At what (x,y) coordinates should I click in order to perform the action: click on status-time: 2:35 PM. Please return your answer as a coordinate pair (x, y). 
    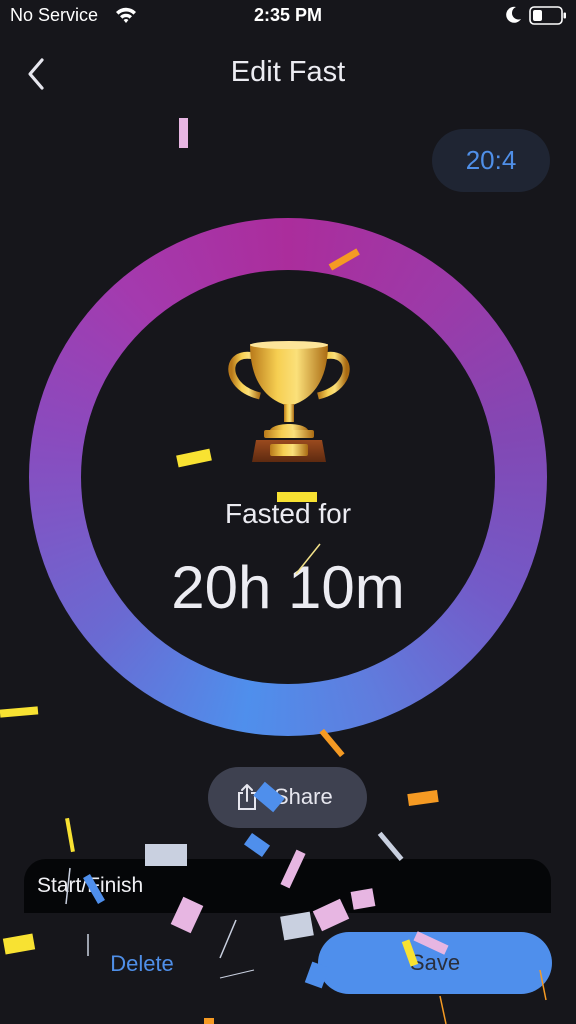
    Looking at the image, I should click on (288, 15).